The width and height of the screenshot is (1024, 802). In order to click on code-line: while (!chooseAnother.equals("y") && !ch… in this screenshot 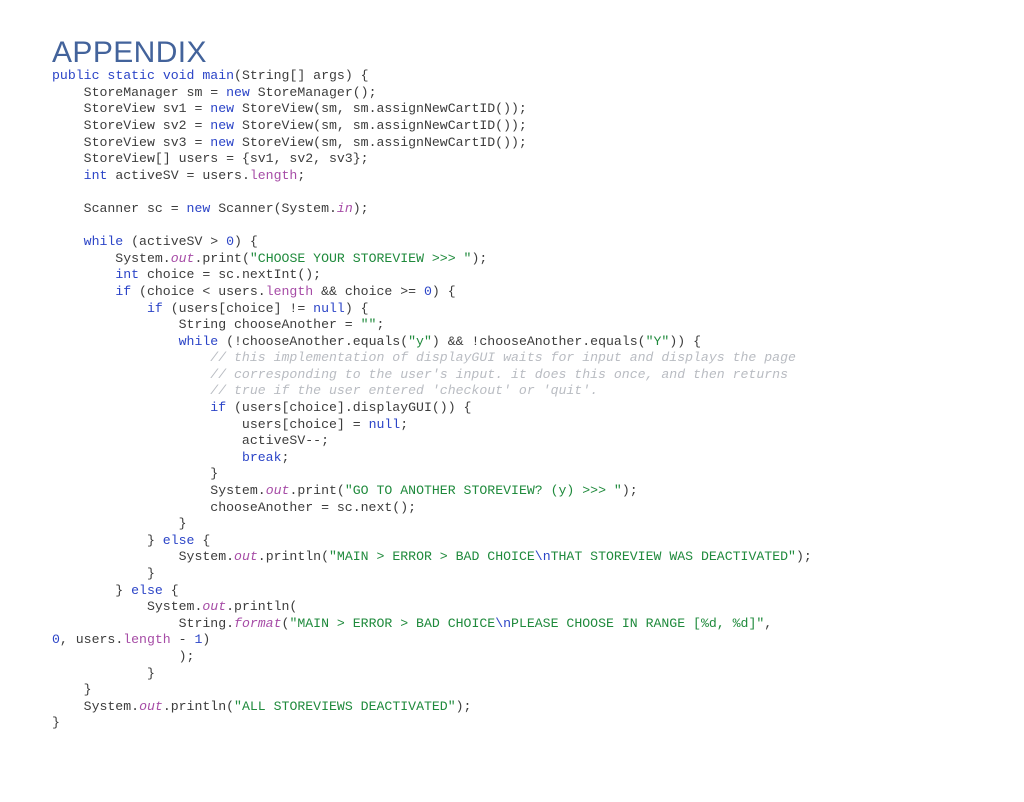, I will do `click(532, 342)`.